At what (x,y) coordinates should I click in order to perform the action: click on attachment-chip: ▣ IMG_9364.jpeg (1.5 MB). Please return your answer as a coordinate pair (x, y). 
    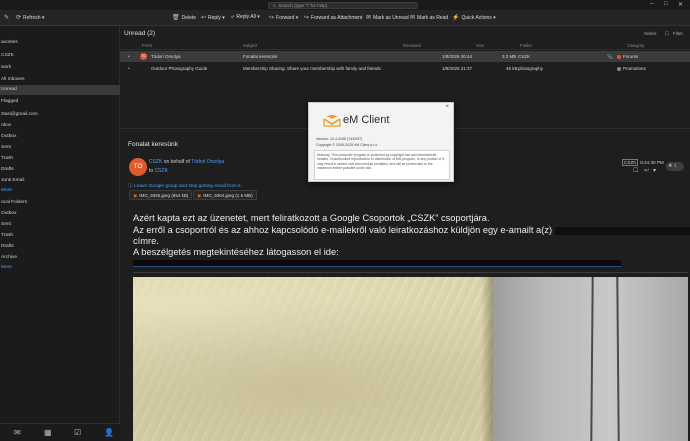
    Looking at the image, I should click on (225, 195).